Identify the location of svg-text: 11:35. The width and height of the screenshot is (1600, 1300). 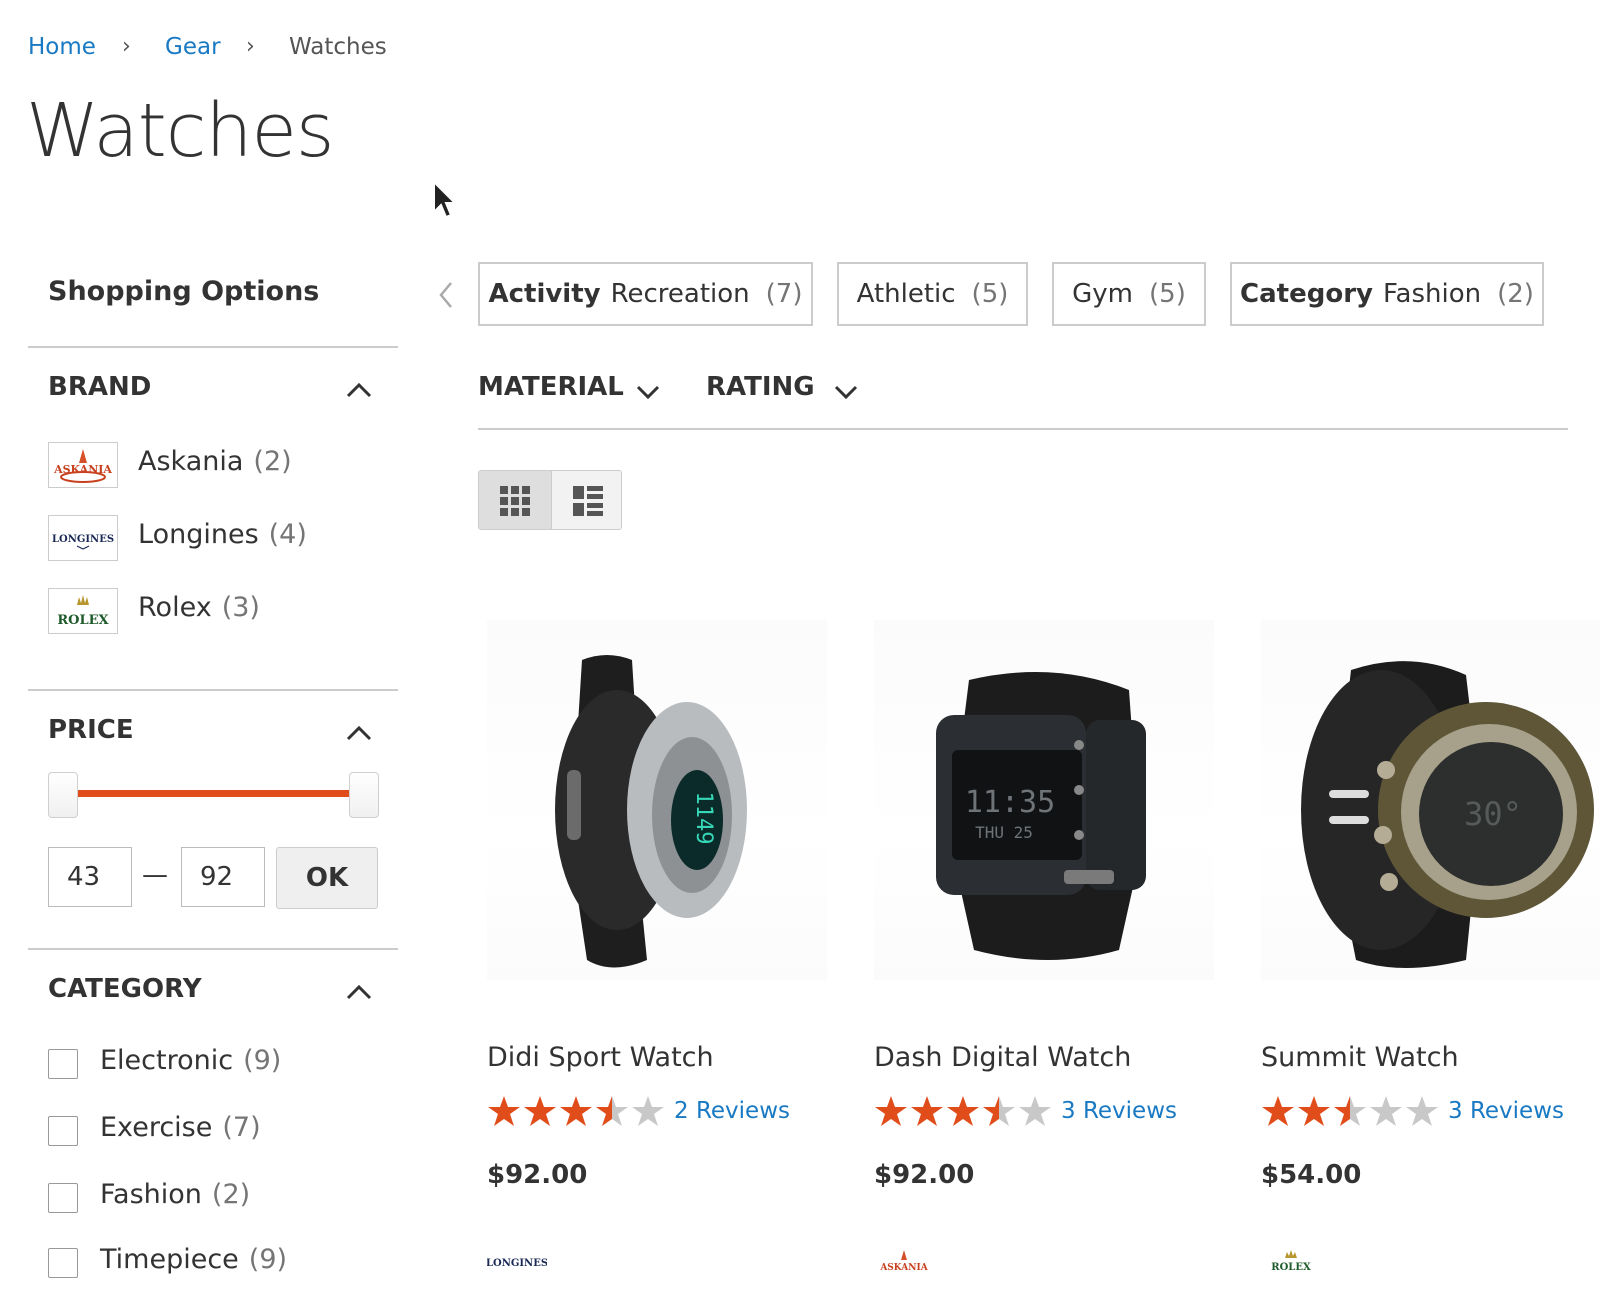
(1010, 802).